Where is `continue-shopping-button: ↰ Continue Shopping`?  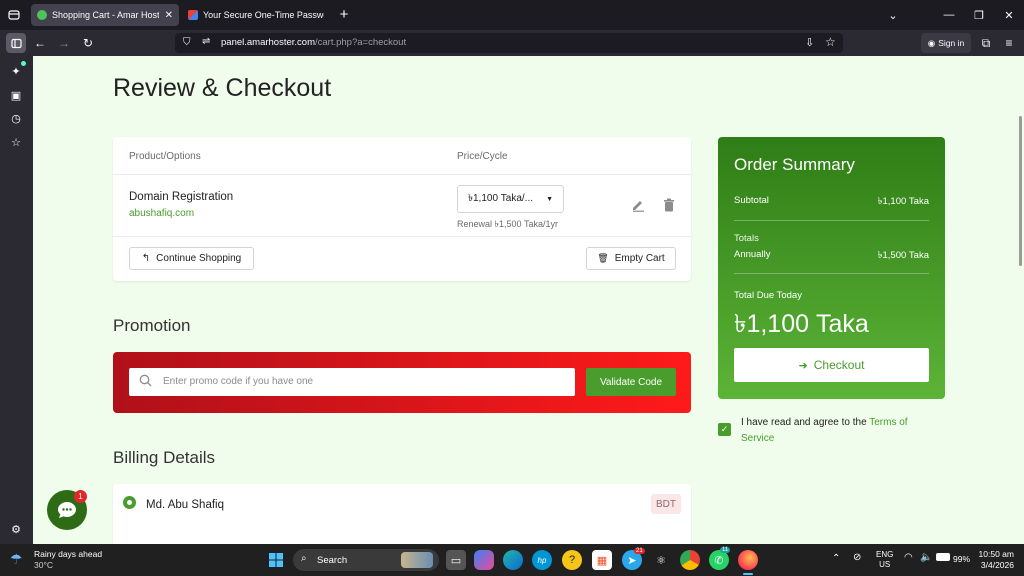 continue-shopping-button: ↰ Continue Shopping is located at coordinates (191, 258).